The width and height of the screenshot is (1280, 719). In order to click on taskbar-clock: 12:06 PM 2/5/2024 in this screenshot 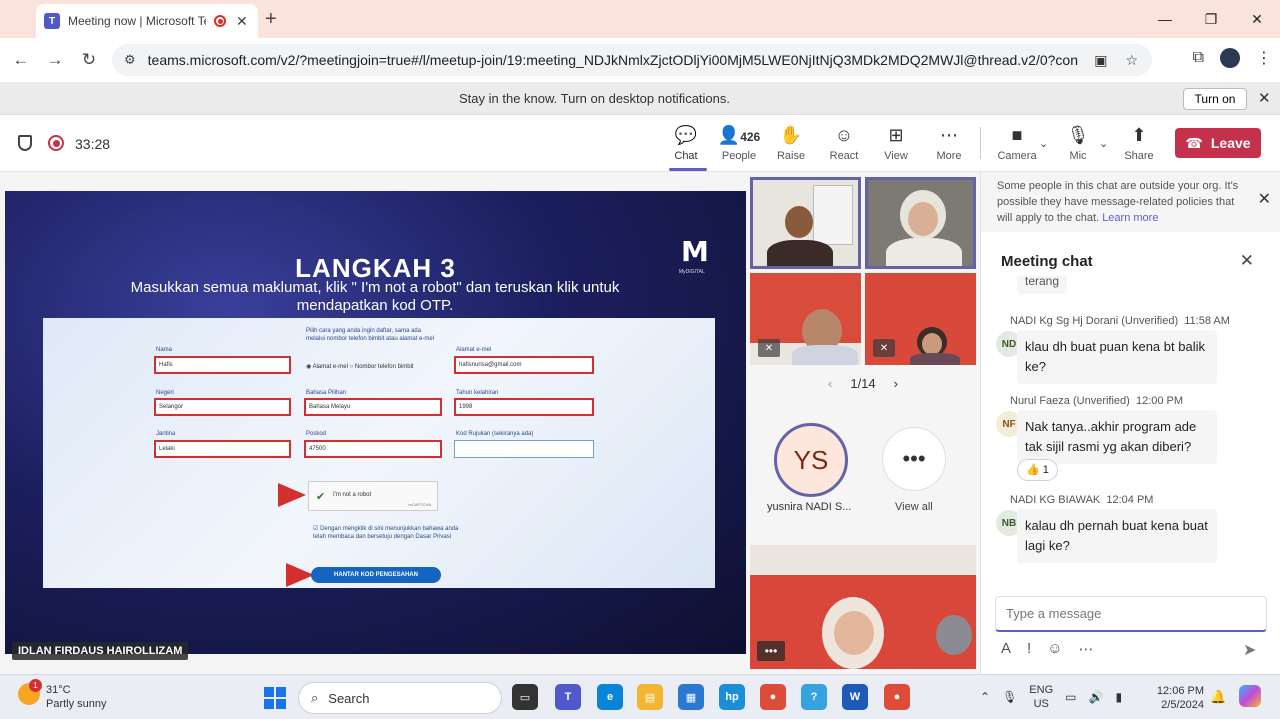, I will do `click(1179, 698)`.